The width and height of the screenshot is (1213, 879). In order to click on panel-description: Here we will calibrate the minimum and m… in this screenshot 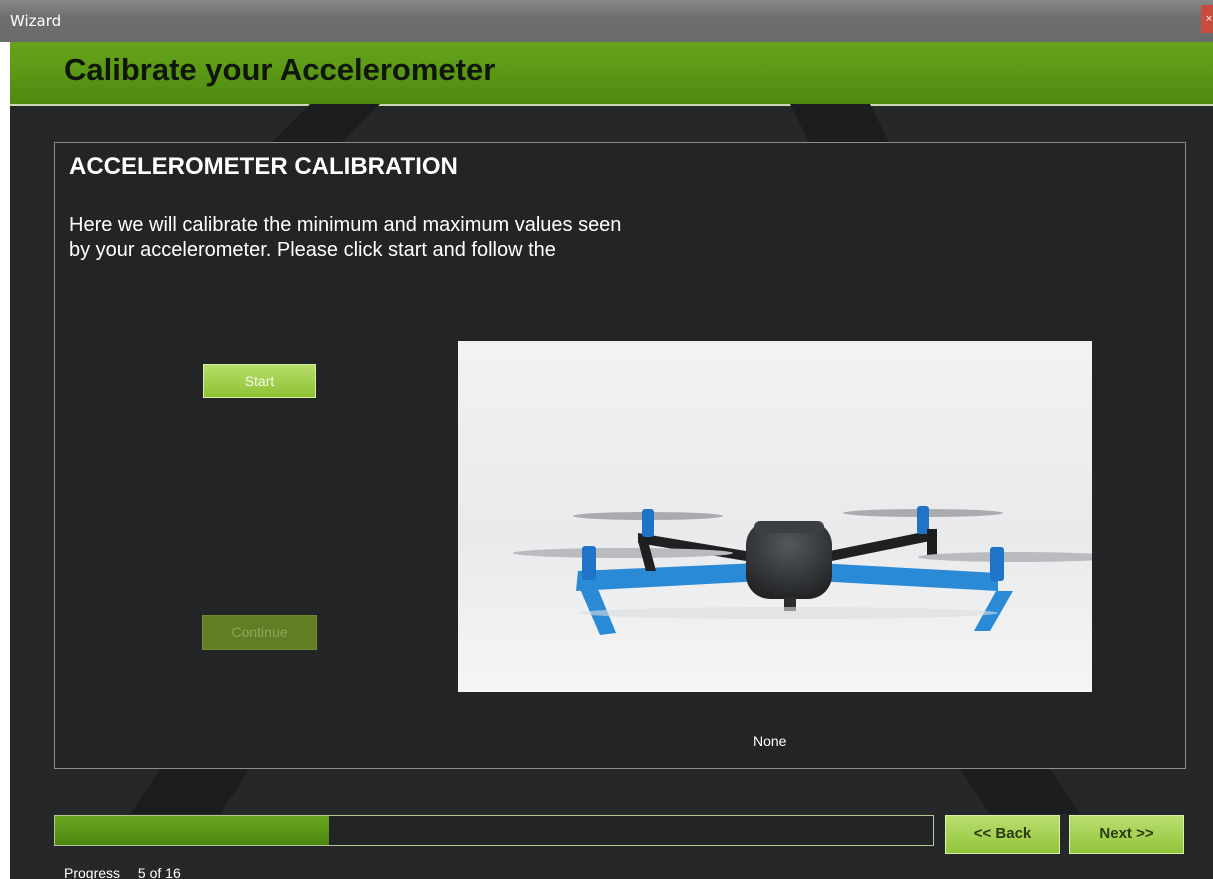, I will do `click(419, 238)`.